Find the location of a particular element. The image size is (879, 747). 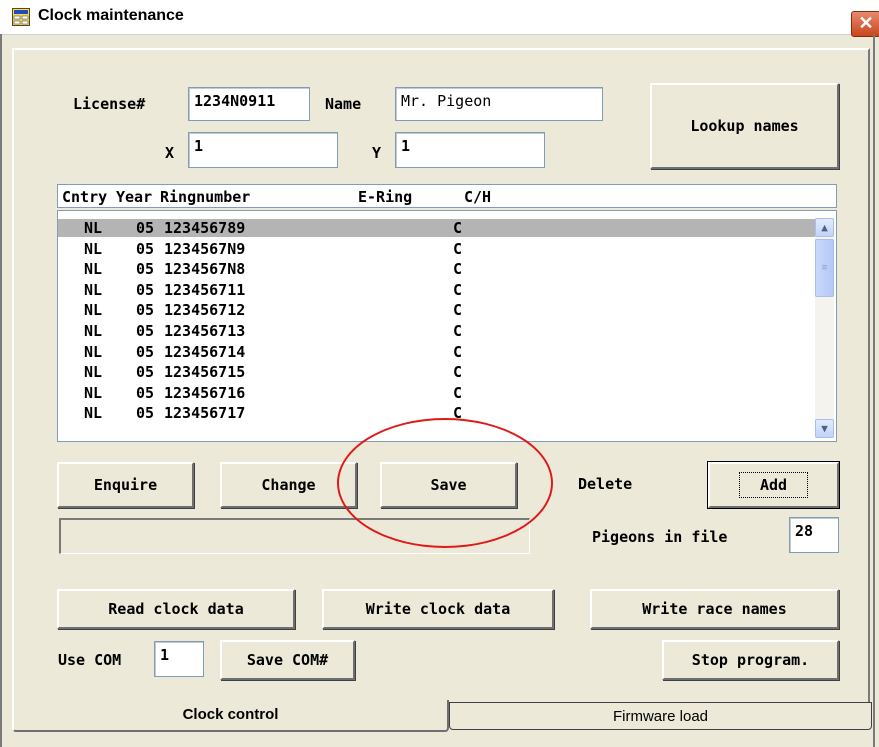

list-item: NL 05 123456714 C is located at coordinates (438, 352).